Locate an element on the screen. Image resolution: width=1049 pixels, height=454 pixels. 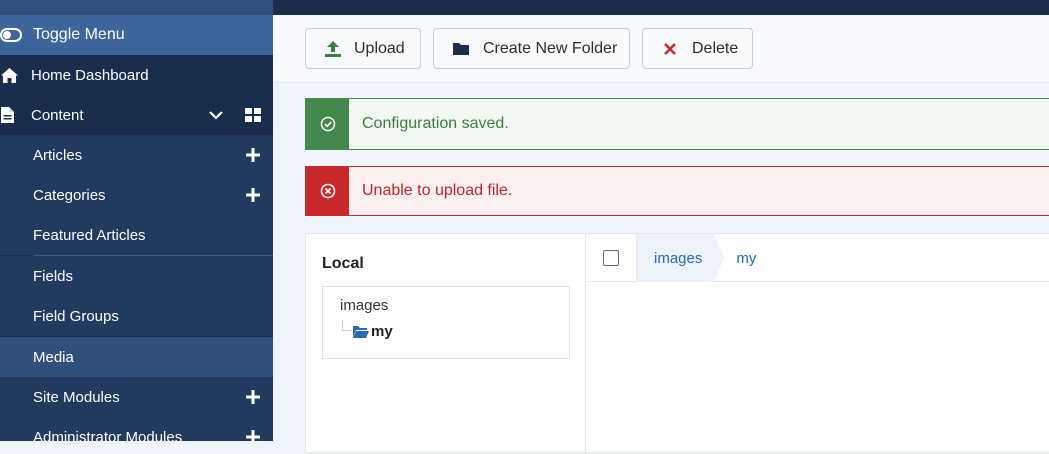
disk-title: Local is located at coordinates (343, 263).